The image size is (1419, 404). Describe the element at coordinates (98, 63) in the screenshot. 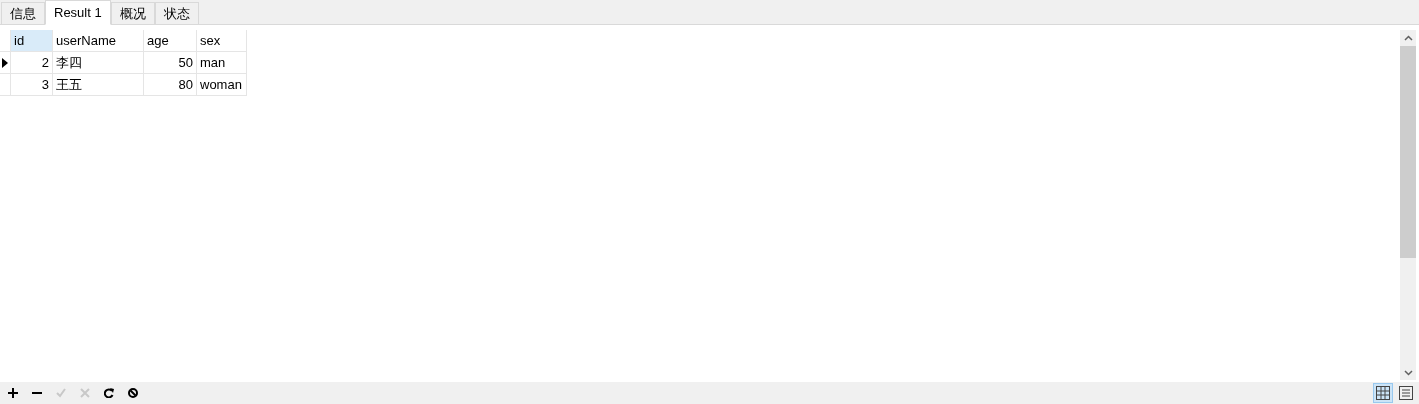

I see `table-cell: 李四` at that location.